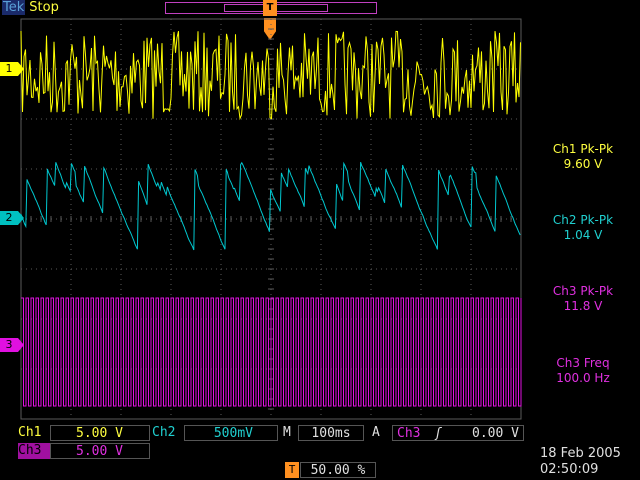 The width and height of the screenshot is (640, 480). Describe the element at coordinates (9, 68) in the screenshot. I see `ch1-marker-label: 1` at that location.